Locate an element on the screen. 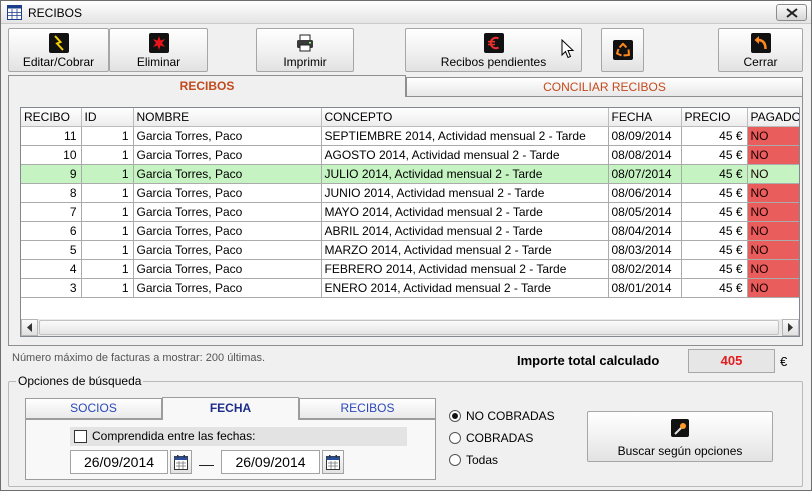 Image resolution: width=812 pixels, height=491 pixels. column-header-id: ID is located at coordinates (107, 117).